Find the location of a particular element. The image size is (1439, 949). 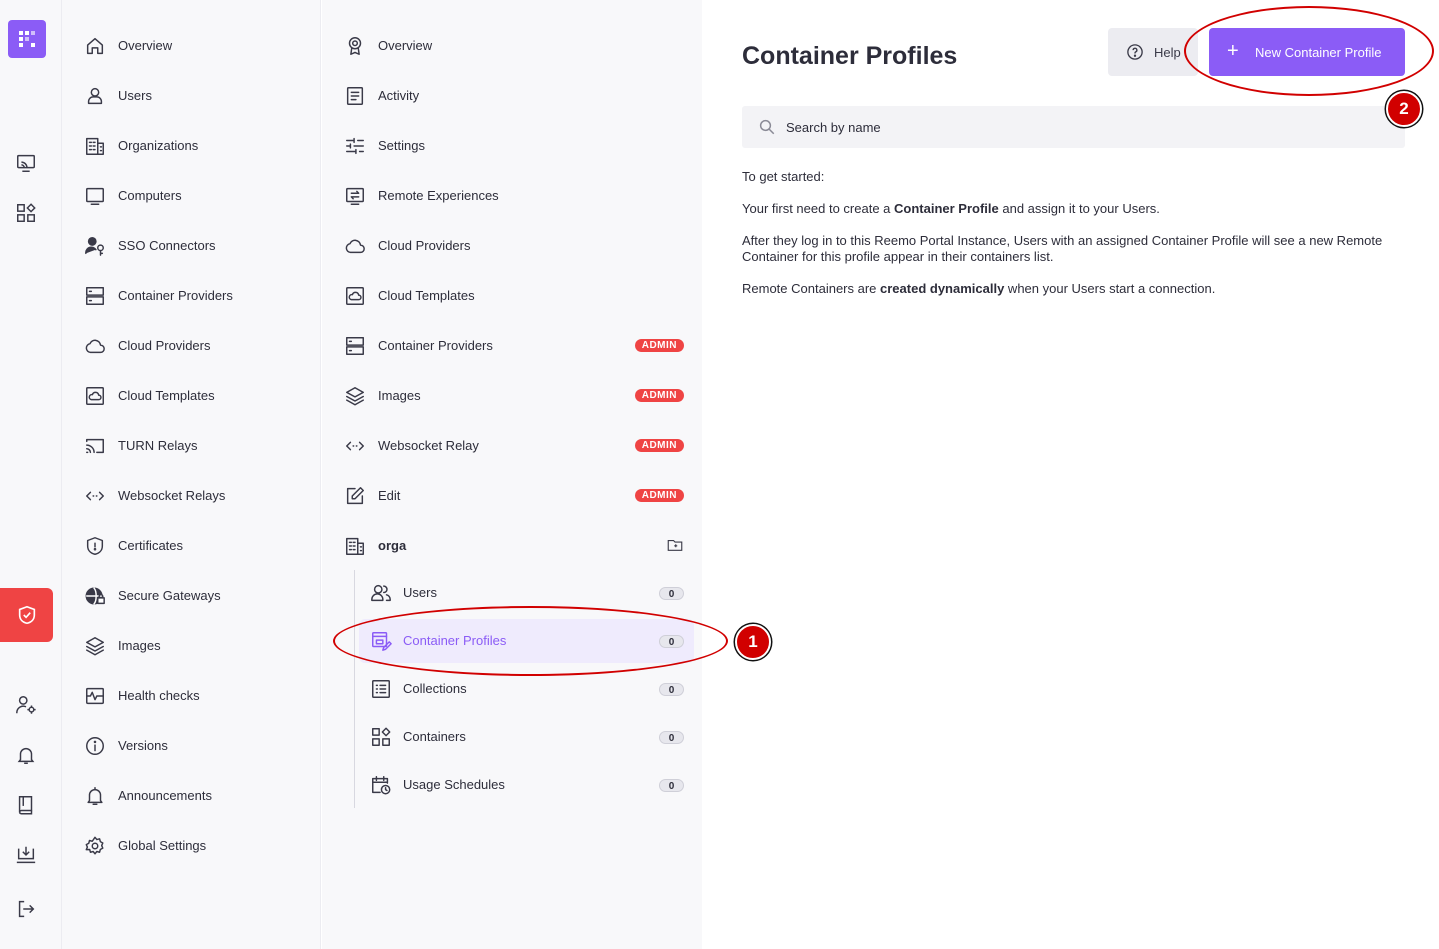

building-icon is located at coordinates (355, 546).